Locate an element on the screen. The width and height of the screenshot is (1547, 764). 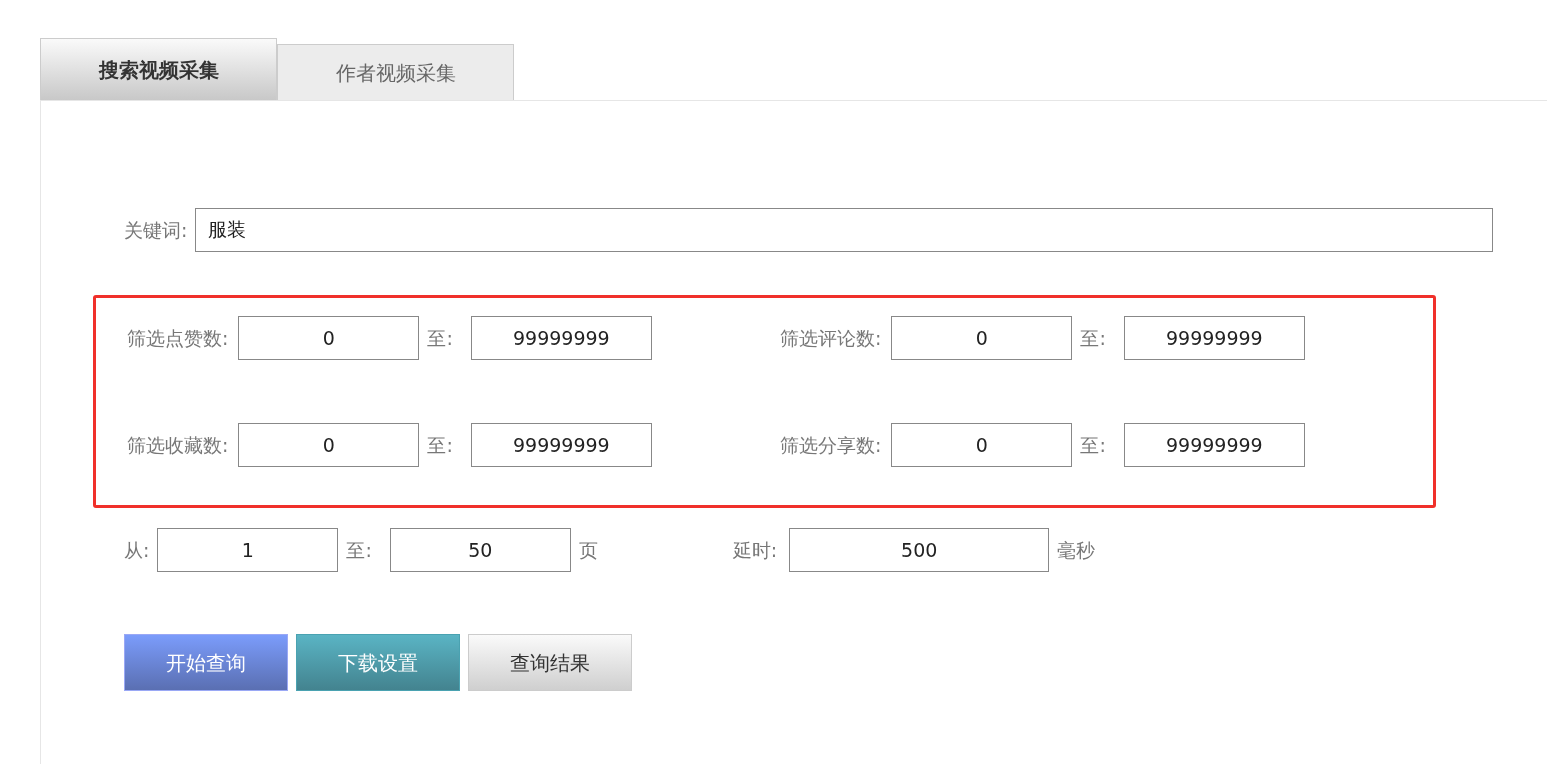
delay-label: 延时: is located at coordinates (755, 550).